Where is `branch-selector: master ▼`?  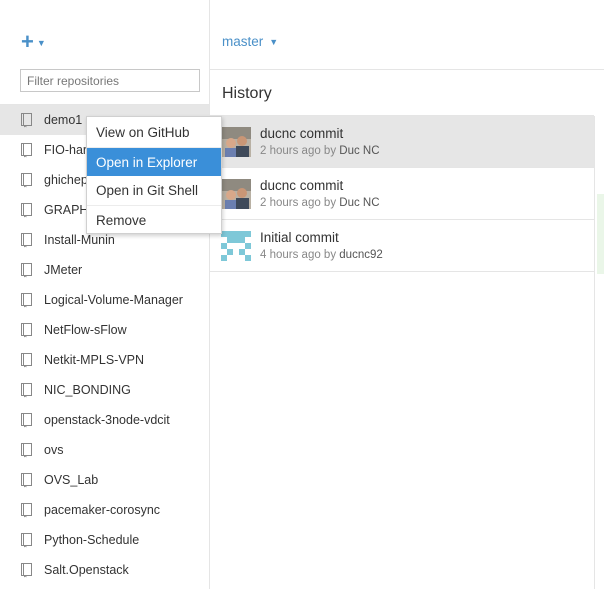
branch-selector: master ▼ is located at coordinates (250, 41).